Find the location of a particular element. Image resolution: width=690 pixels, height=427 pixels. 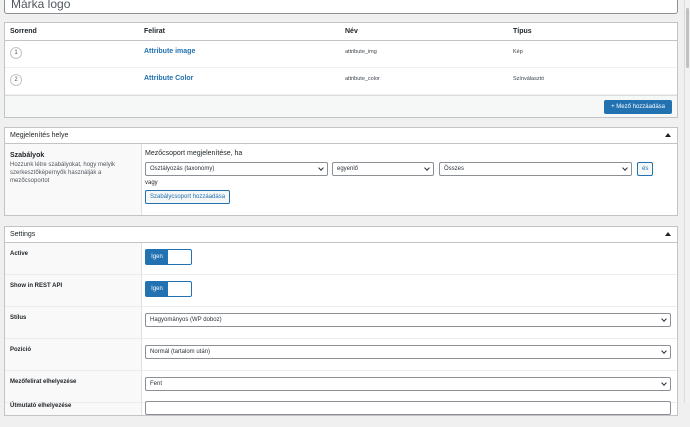

setting-position: Pozíció Normál (tartalom után) is located at coordinates (341, 355).